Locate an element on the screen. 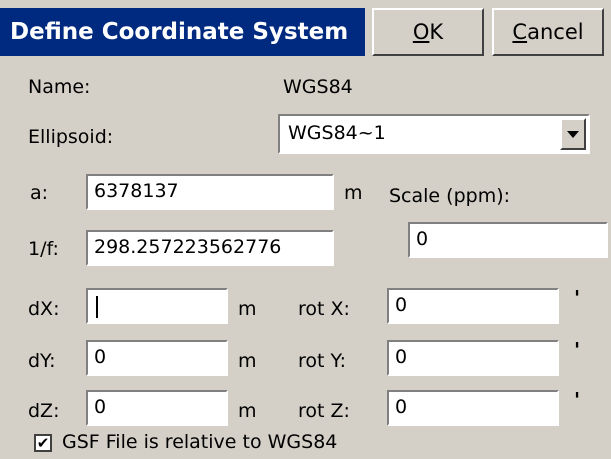 Image resolution: width=611 pixels, height=459 pixels. rot-y-label: rot Y: is located at coordinates (322, 361).